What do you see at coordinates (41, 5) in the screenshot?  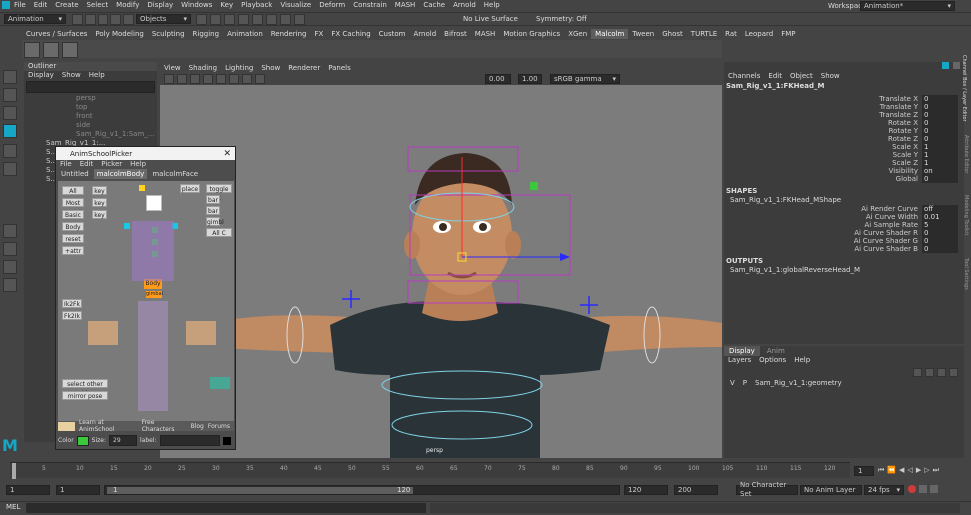 I see `menu-edit: Edit` at bounding box center [41, 5].